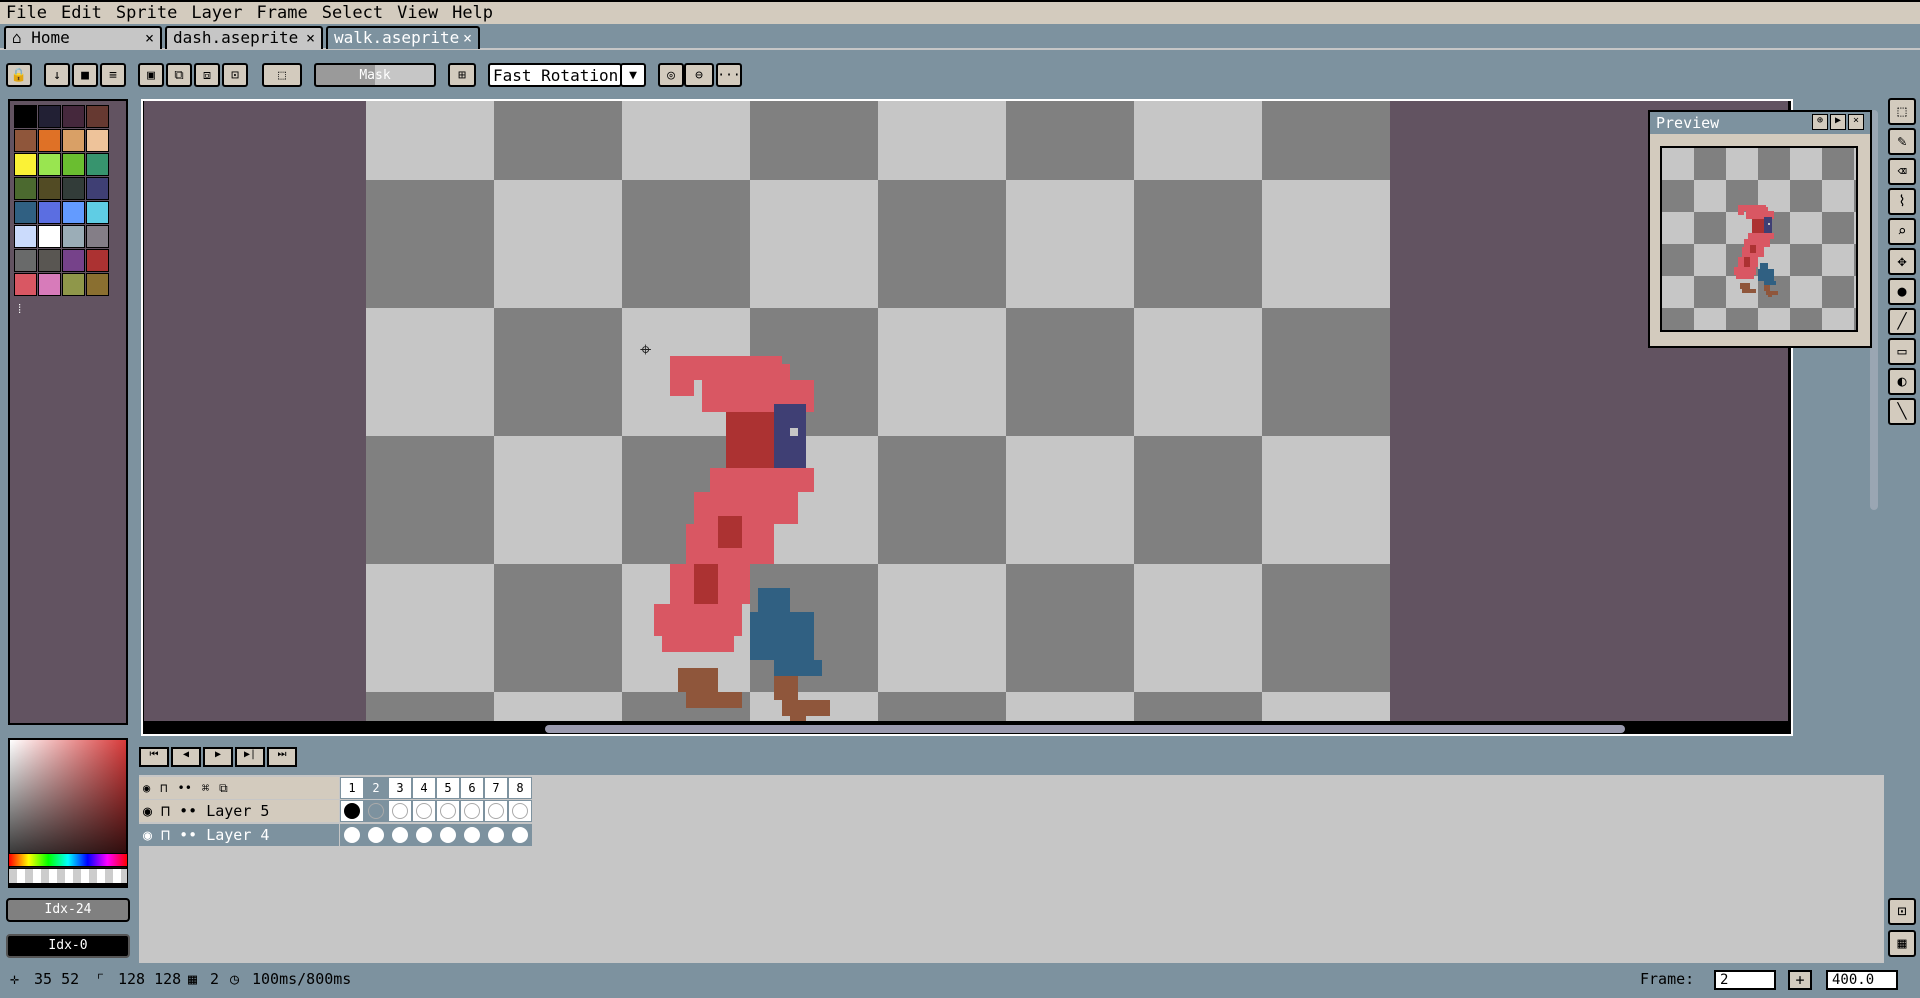  I want to click on layer-row: ◉ ⊓ •• Layer 5, so click(239, 811).